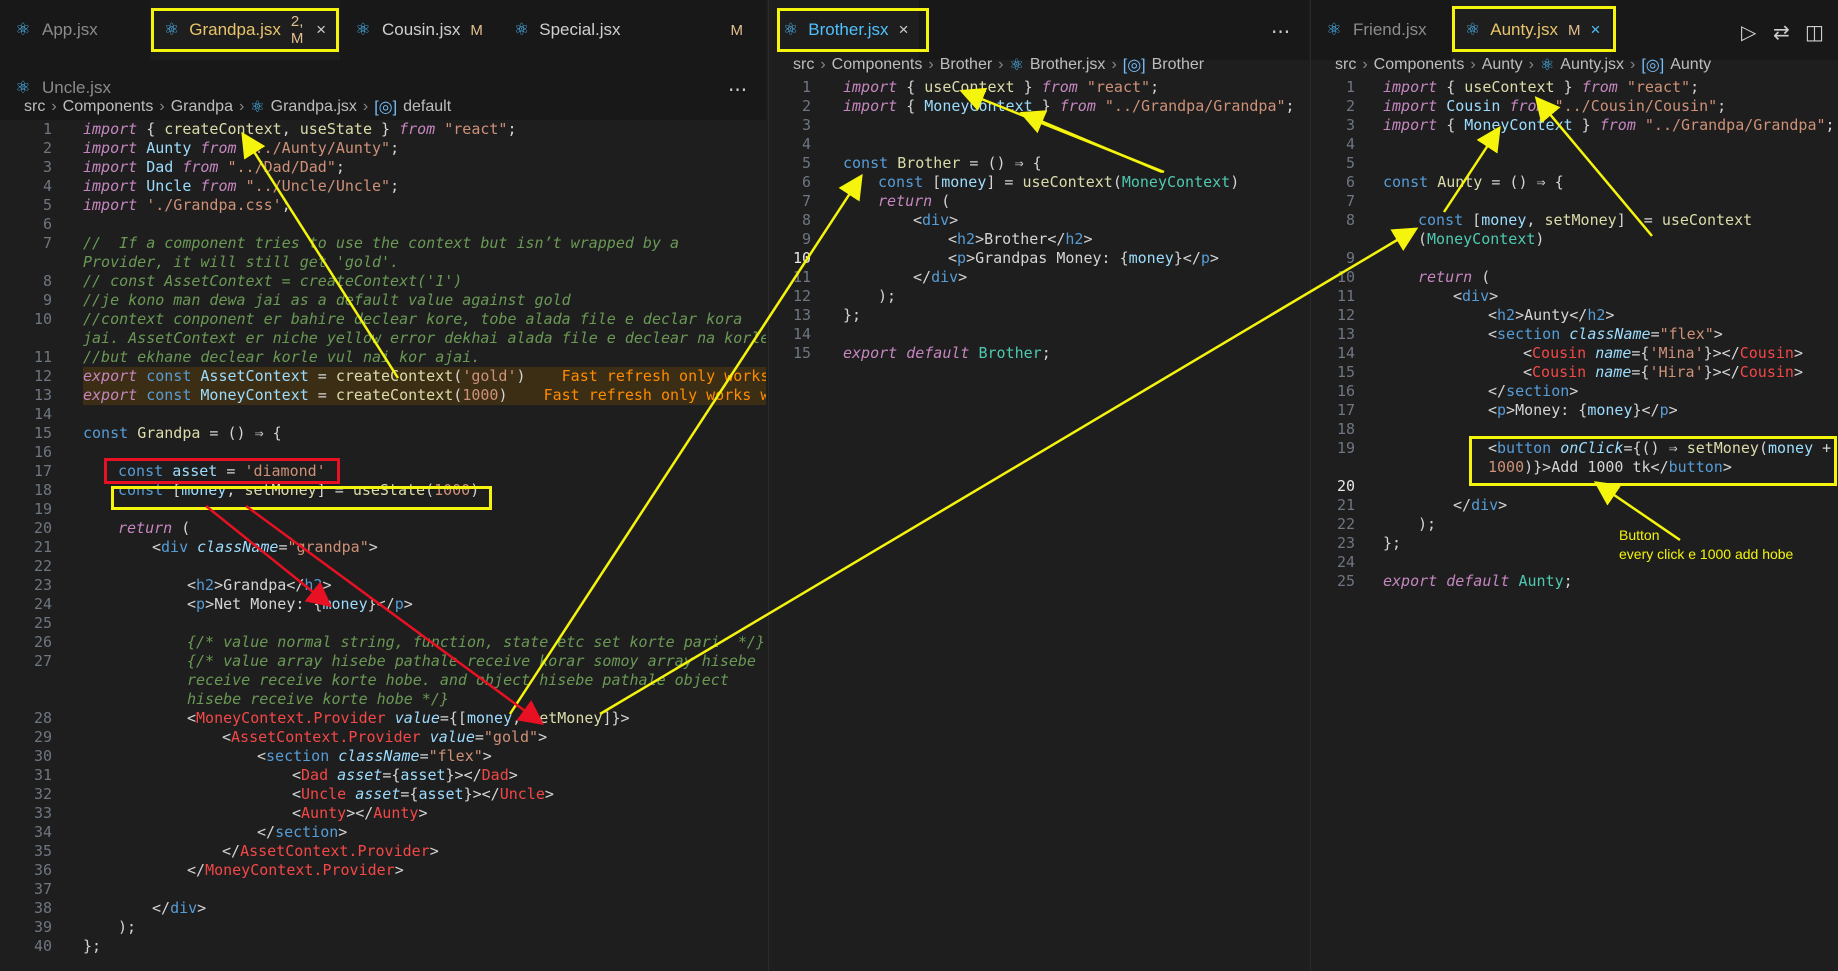 The image size is (1838, 971). I want to click on tab-app: ⚛ App.jsx, so click(75, 30).